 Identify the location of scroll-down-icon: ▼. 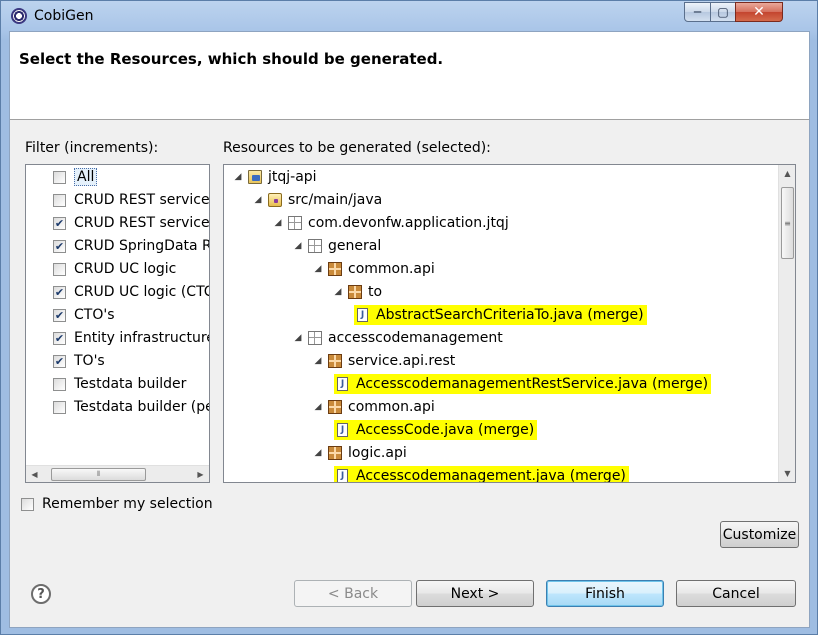
(787, 473).